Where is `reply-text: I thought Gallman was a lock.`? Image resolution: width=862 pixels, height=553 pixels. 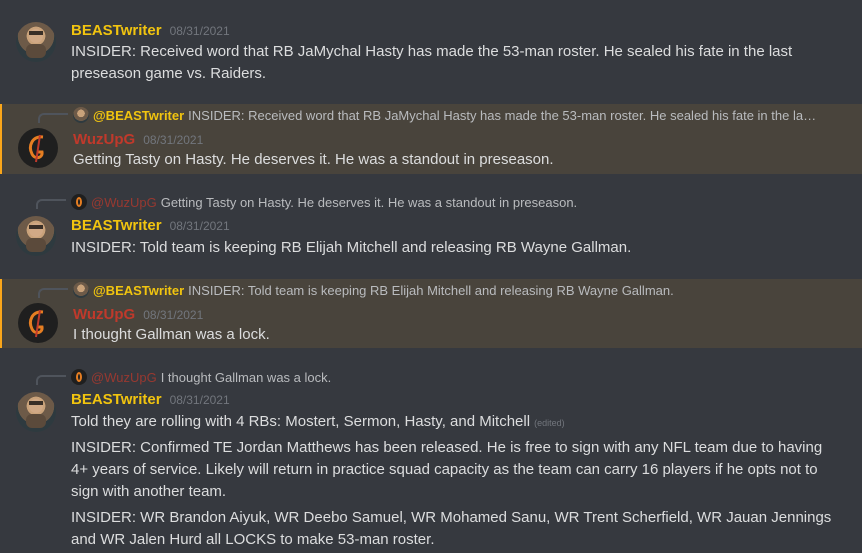
reply-text: I thought Gallman was a lock. is located at coordinates (246, 377).